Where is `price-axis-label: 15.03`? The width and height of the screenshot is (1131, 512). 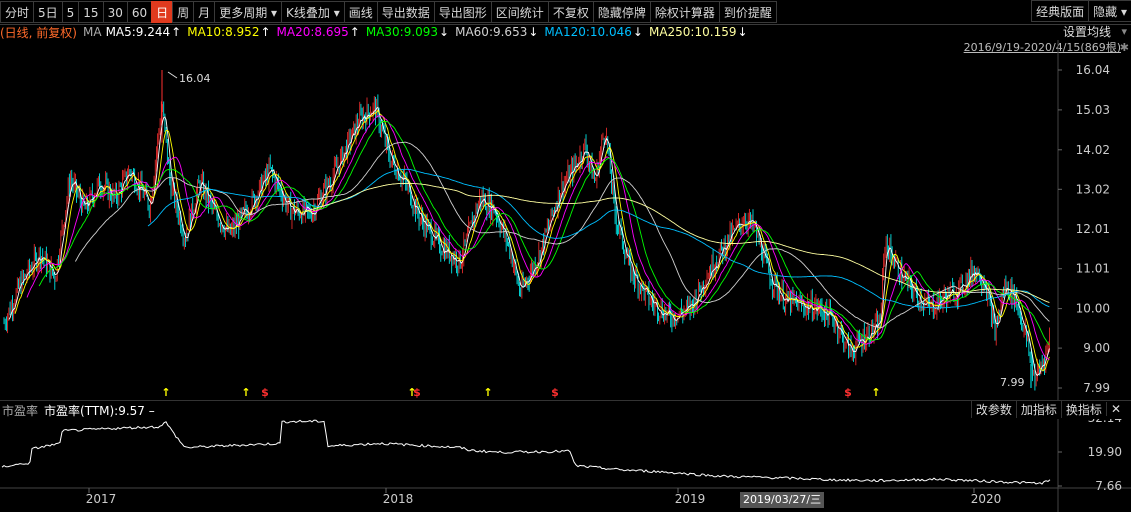
price-axis-label: 15.03 is located at coordinates (1093, 110).